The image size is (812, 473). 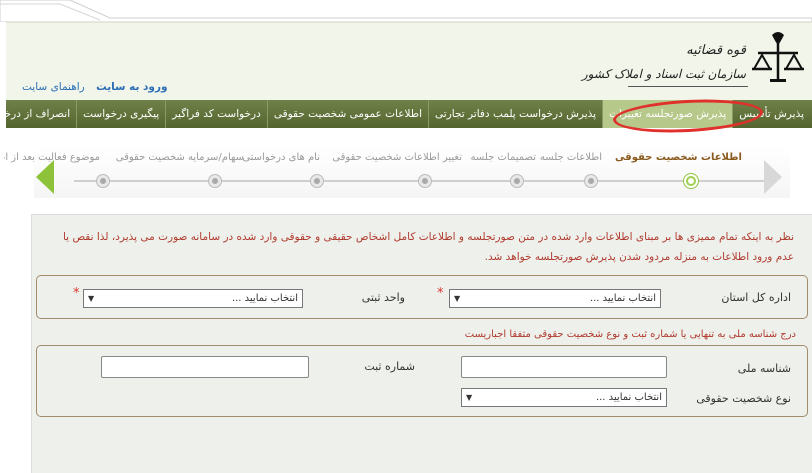 I want to click on nav-comprehensive-code: درخواست کد فراگیر, so click(x=216, y=114).